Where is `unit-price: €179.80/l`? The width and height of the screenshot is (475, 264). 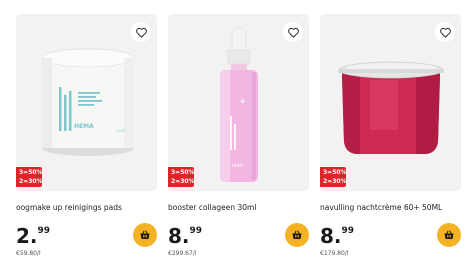 unit-price: €179.80/l is located at coordinates (334, 253).